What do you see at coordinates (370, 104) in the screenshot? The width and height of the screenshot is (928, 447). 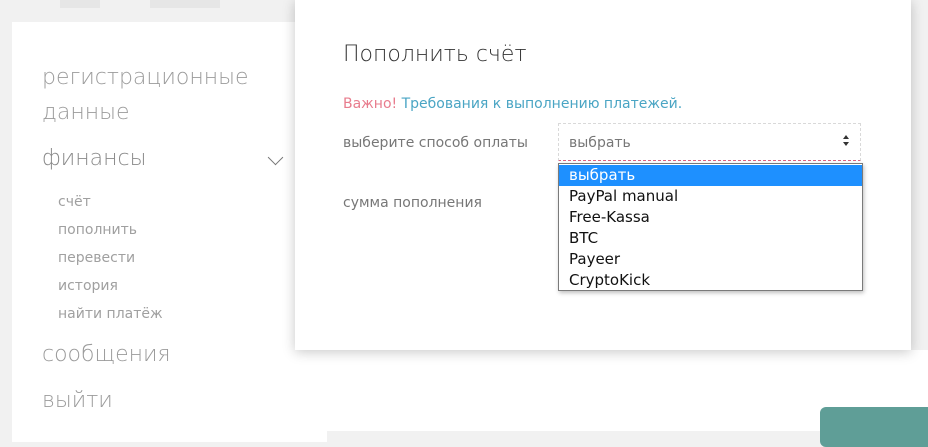 I see `important-label: Важно!` at bounding box center [370, 104].